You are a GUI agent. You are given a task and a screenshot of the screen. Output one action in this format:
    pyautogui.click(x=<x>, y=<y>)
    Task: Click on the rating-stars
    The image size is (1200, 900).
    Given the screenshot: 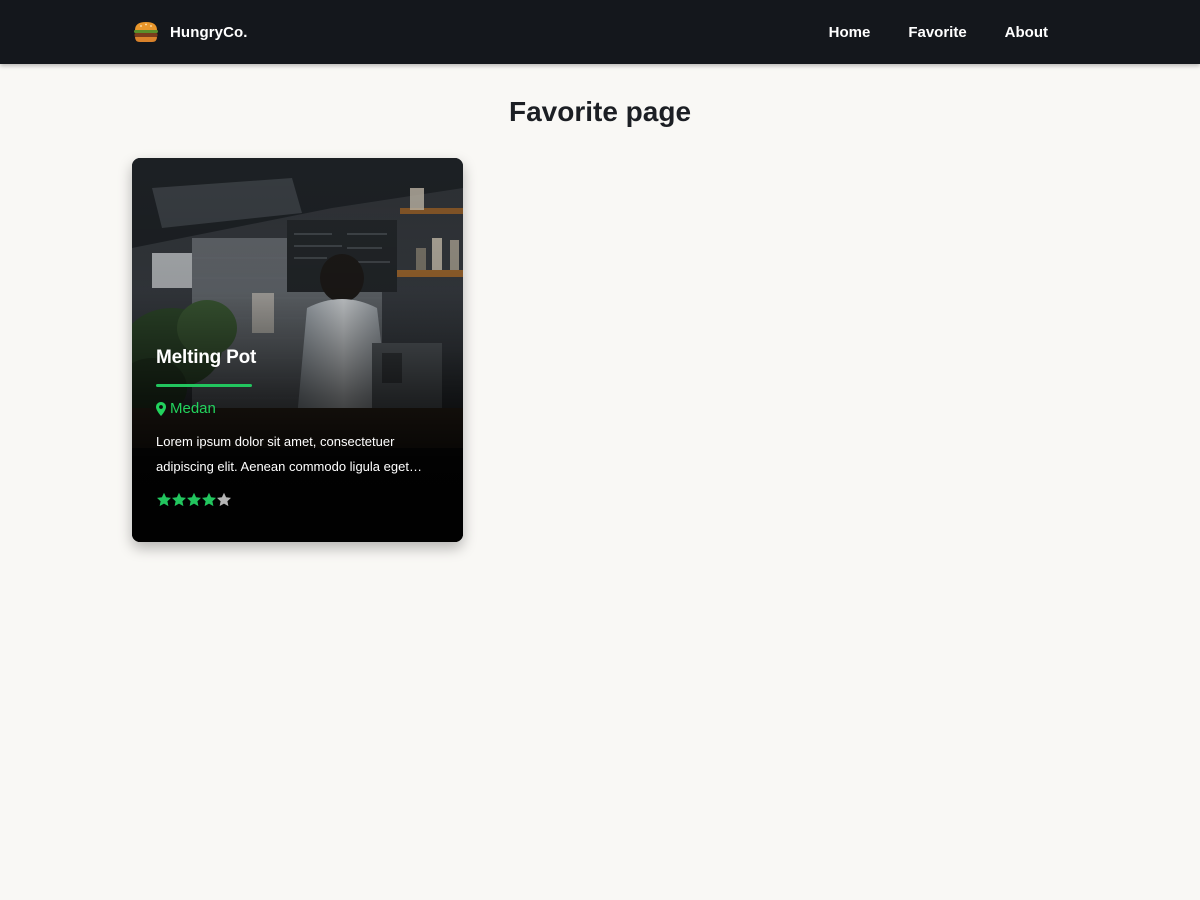 What is the action you would take?
    pyautogui.click(x=297, y=500)
    